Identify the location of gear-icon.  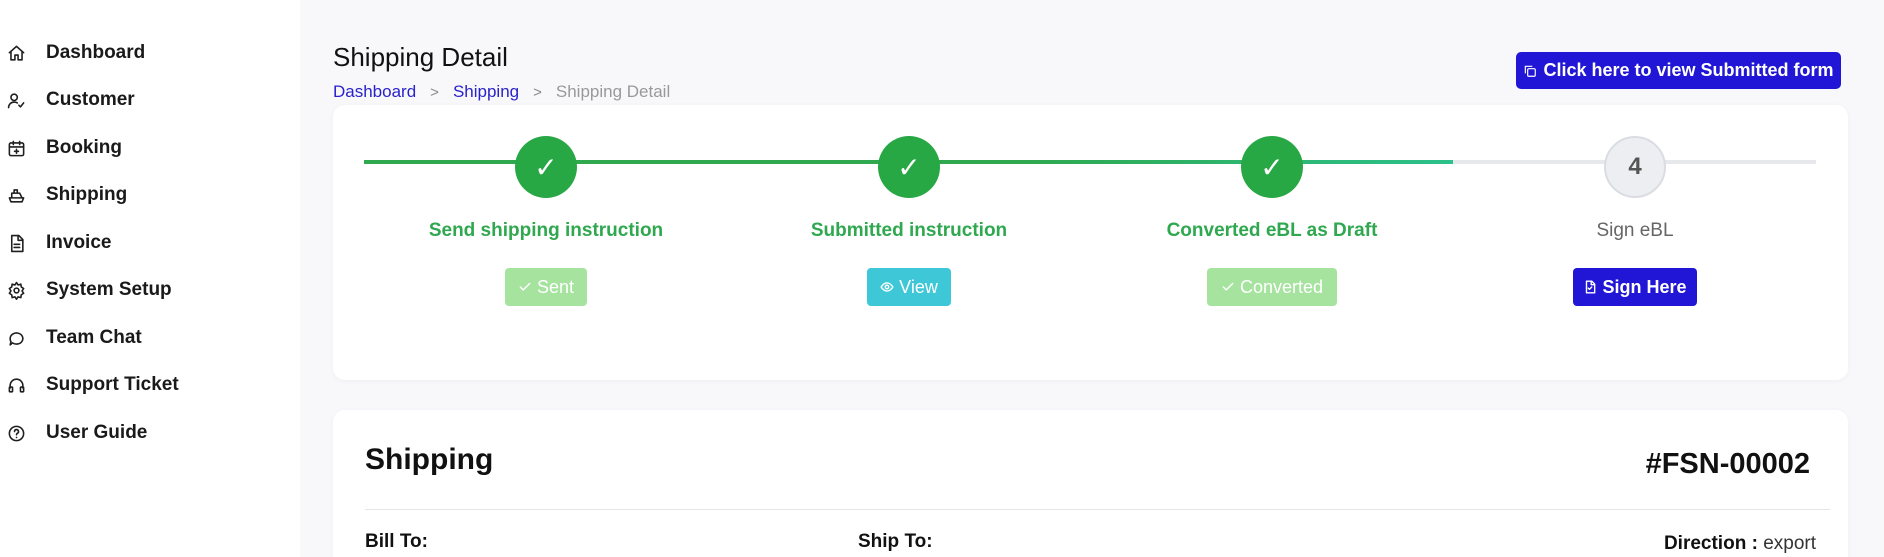
(16, 290).